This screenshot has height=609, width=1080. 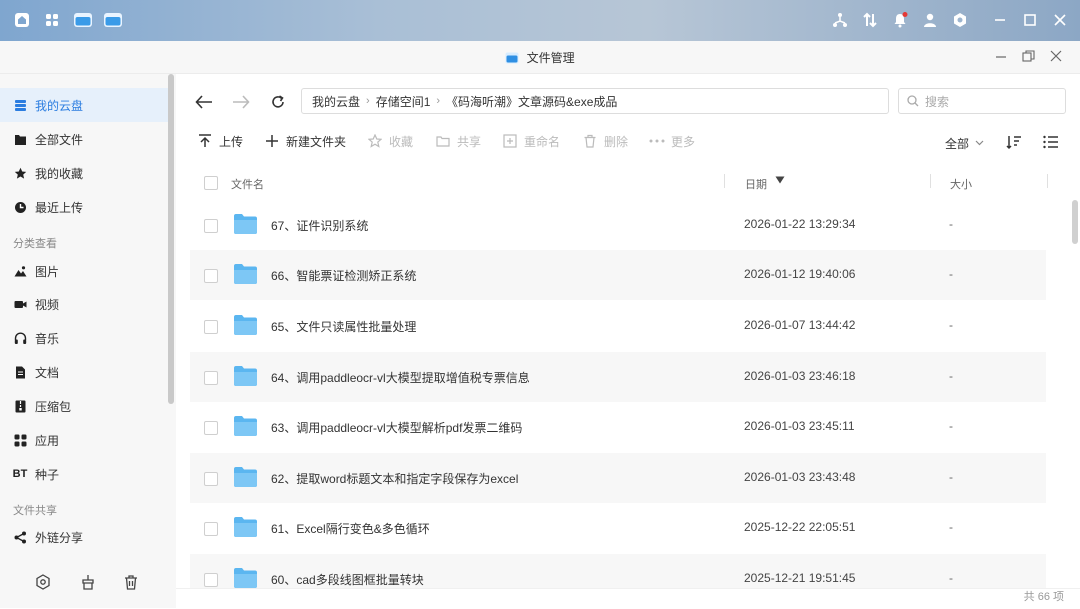 What do you see at coordinates (1014, 143) in the screenshot?
I see `sort-icon` at bounding box center [1014, 143].